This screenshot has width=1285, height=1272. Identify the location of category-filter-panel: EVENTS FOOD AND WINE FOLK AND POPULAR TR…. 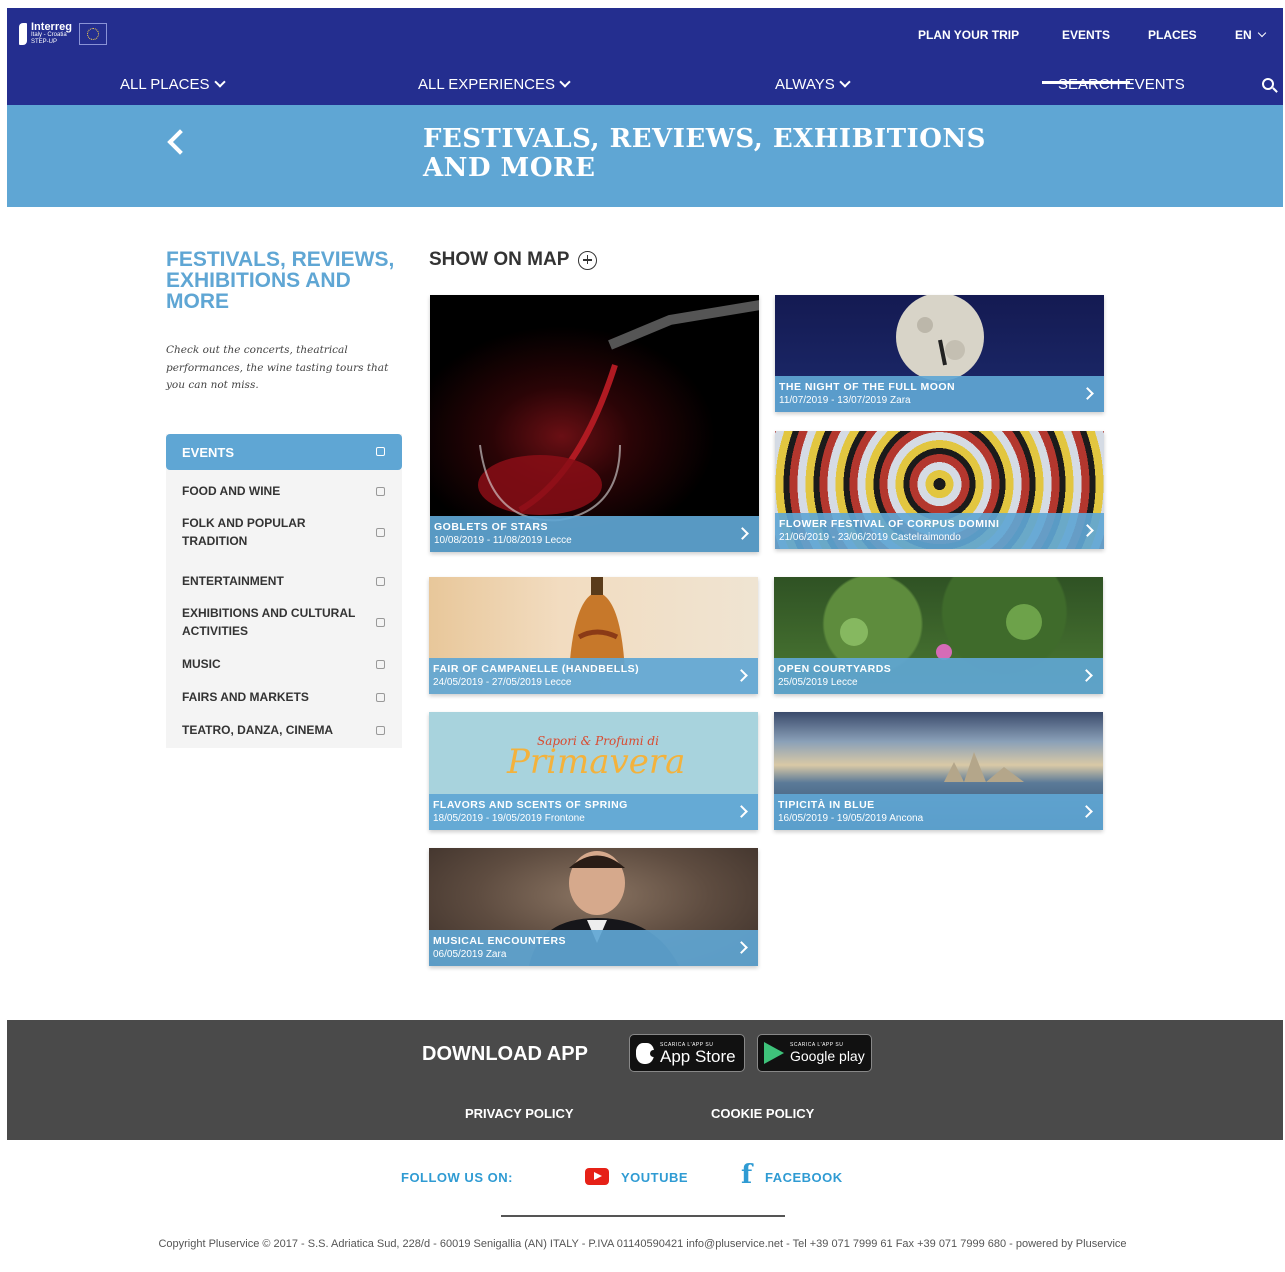
(284, 591).